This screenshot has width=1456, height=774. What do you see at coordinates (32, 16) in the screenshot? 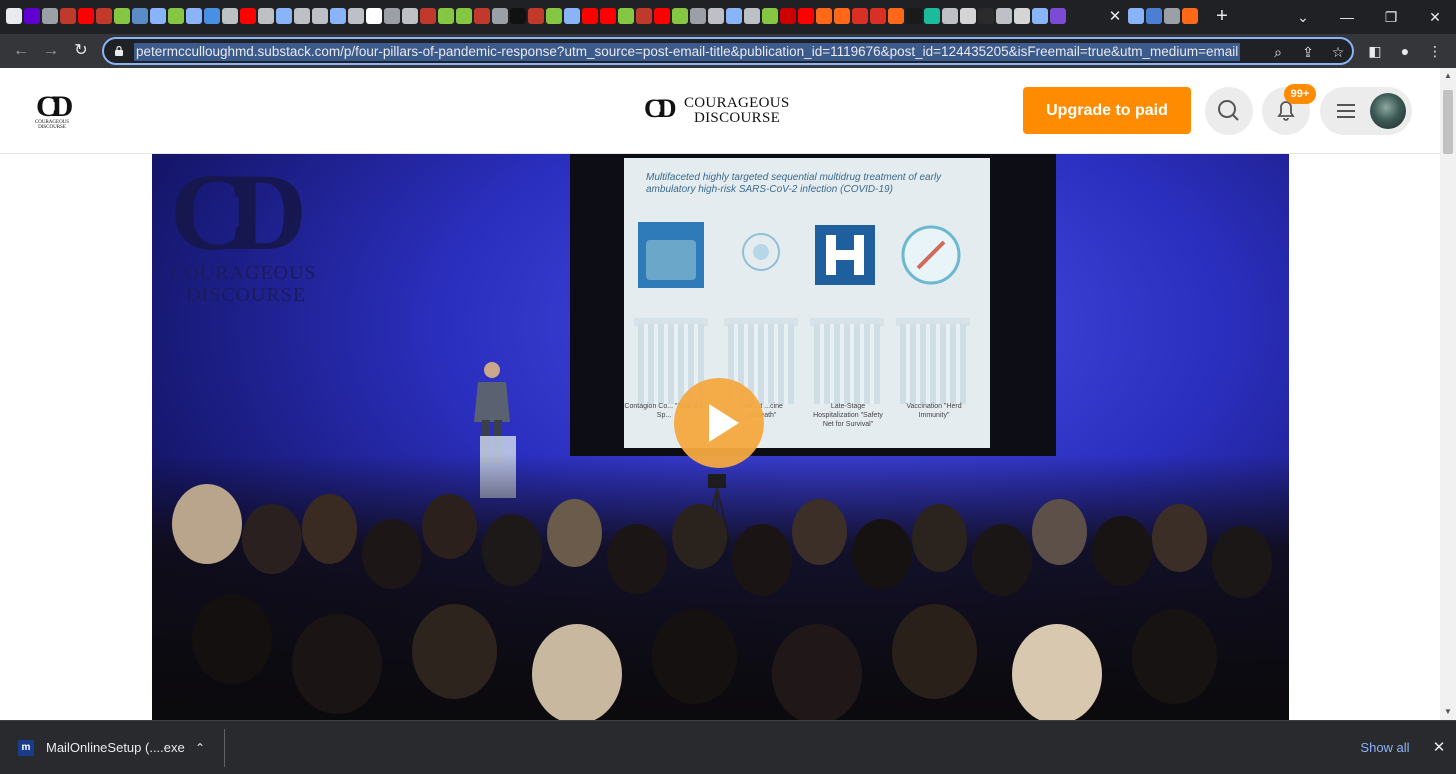
I see `tab-favicon-yahoo-icon` at bounding box center [32, 16].